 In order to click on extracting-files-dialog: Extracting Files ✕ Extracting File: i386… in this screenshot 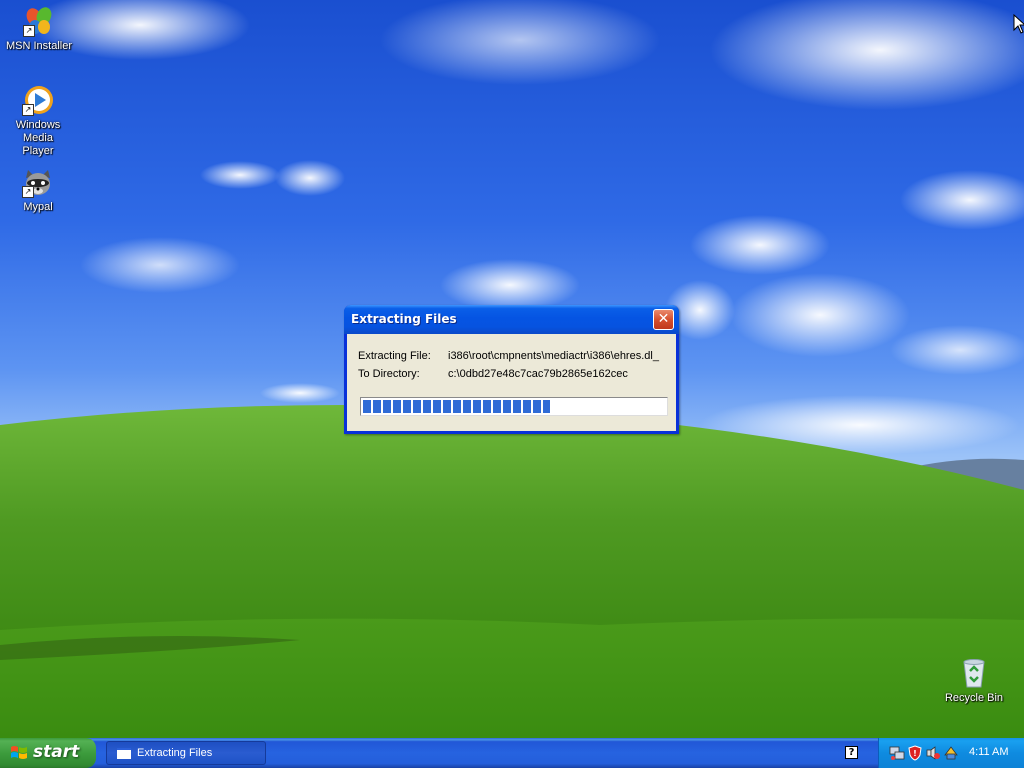, I will do `click(511, 369)`.